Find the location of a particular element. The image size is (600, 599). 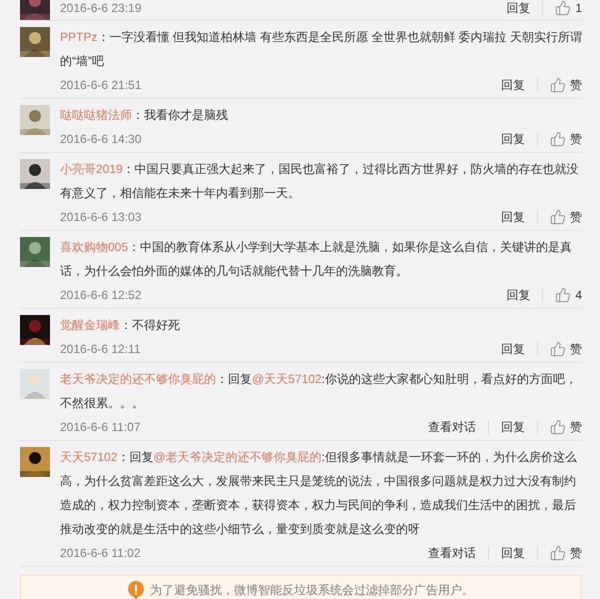

comment-date: 2016-6-6 12:11 is located at coordinates (101, 349).